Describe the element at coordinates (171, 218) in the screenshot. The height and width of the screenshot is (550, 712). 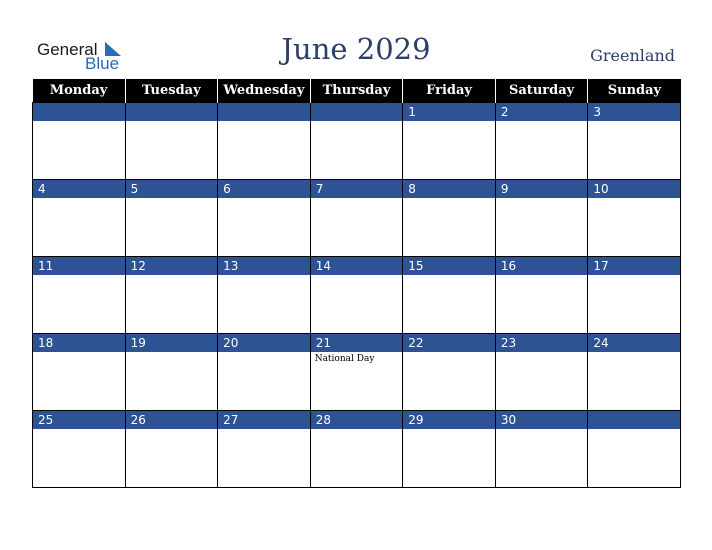
I see `day-cell: 5` at that location.